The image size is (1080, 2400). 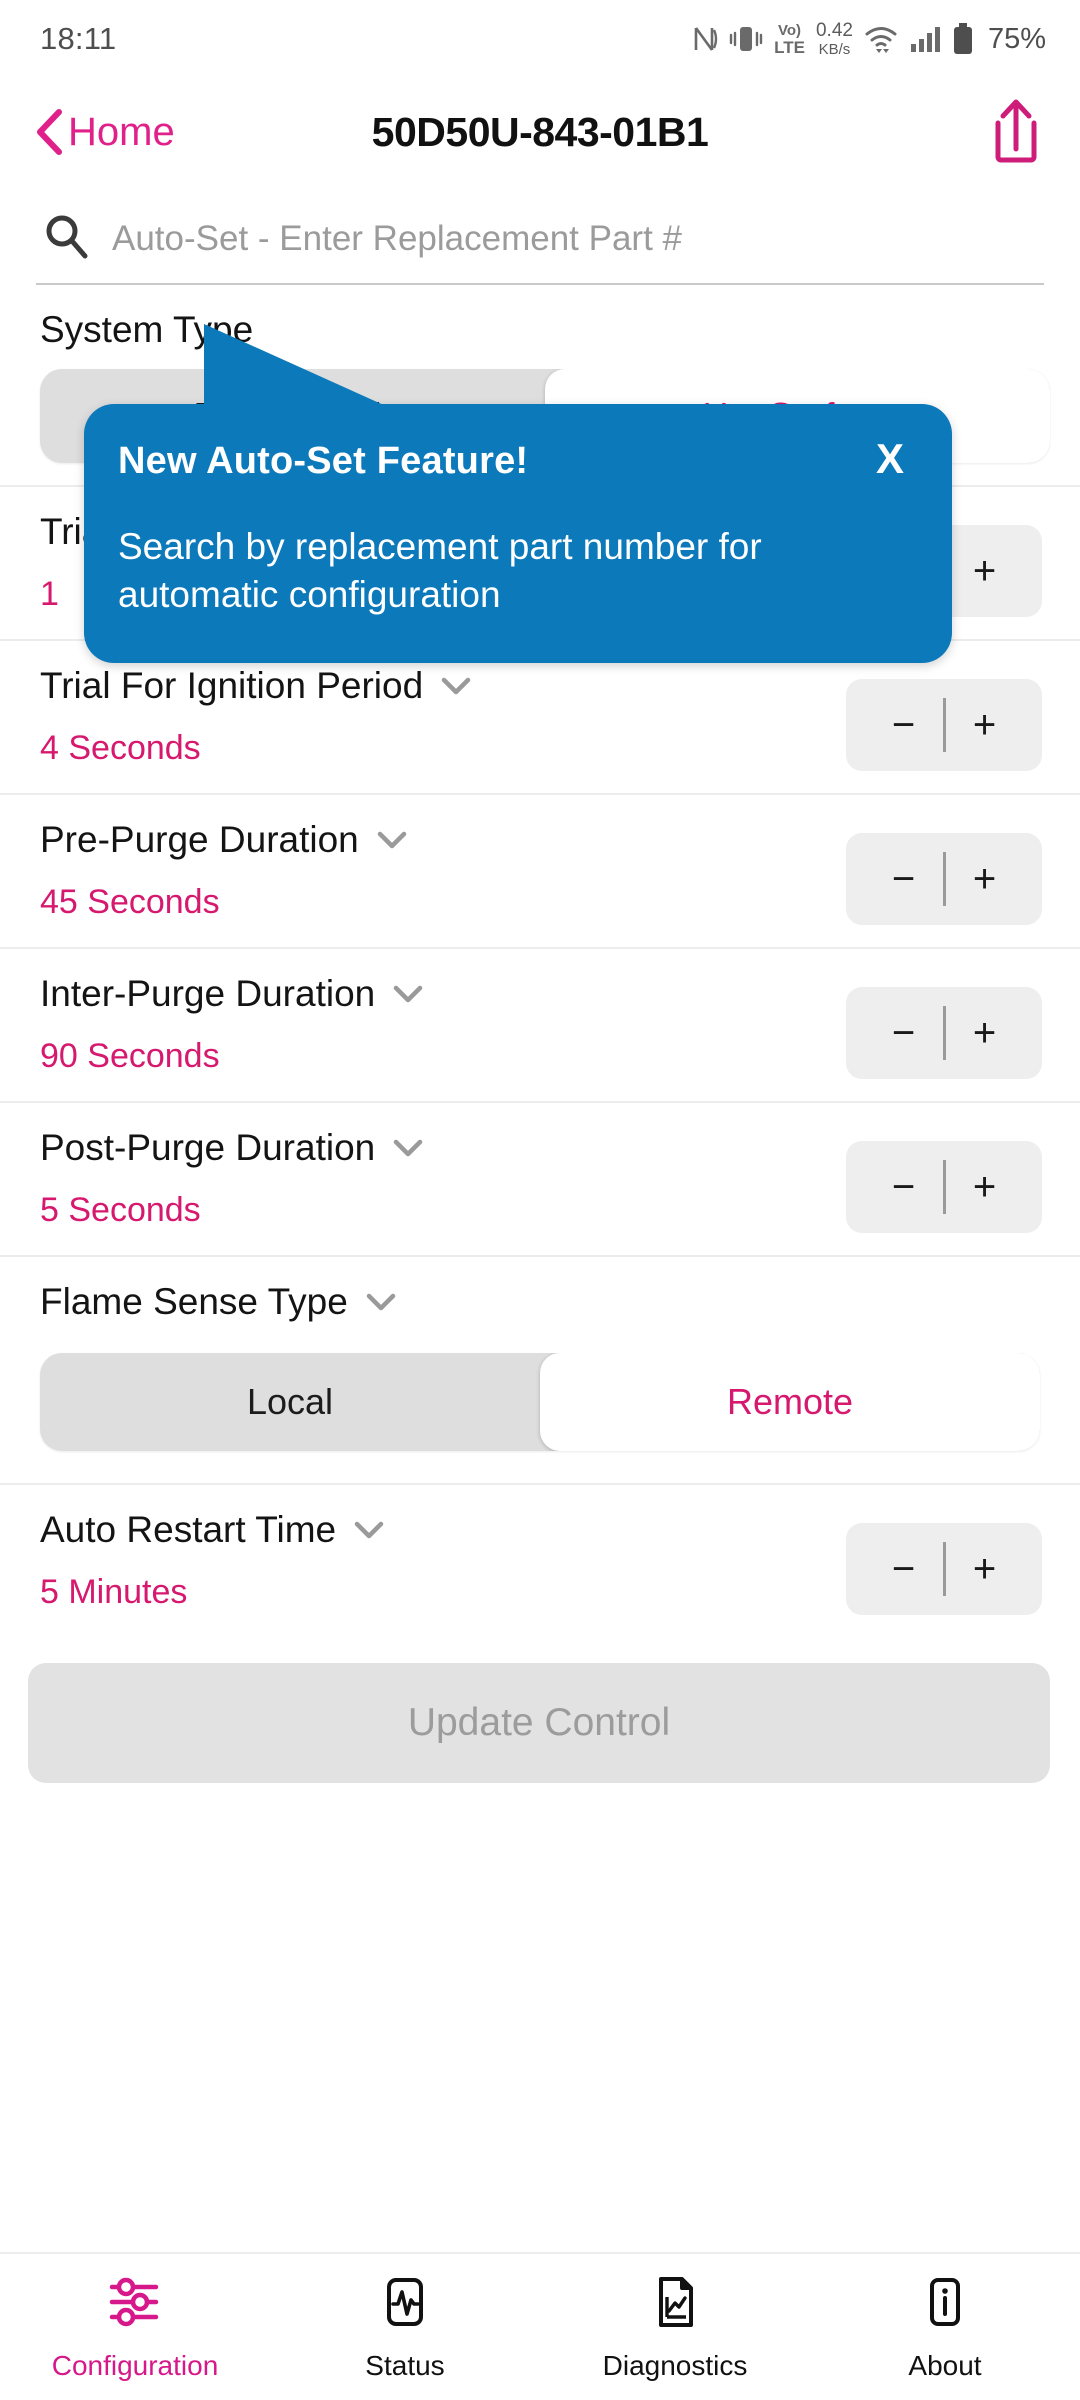 I want to click on flame-sense-type-segmented: Local Remote, so click(x=545, y=1402).